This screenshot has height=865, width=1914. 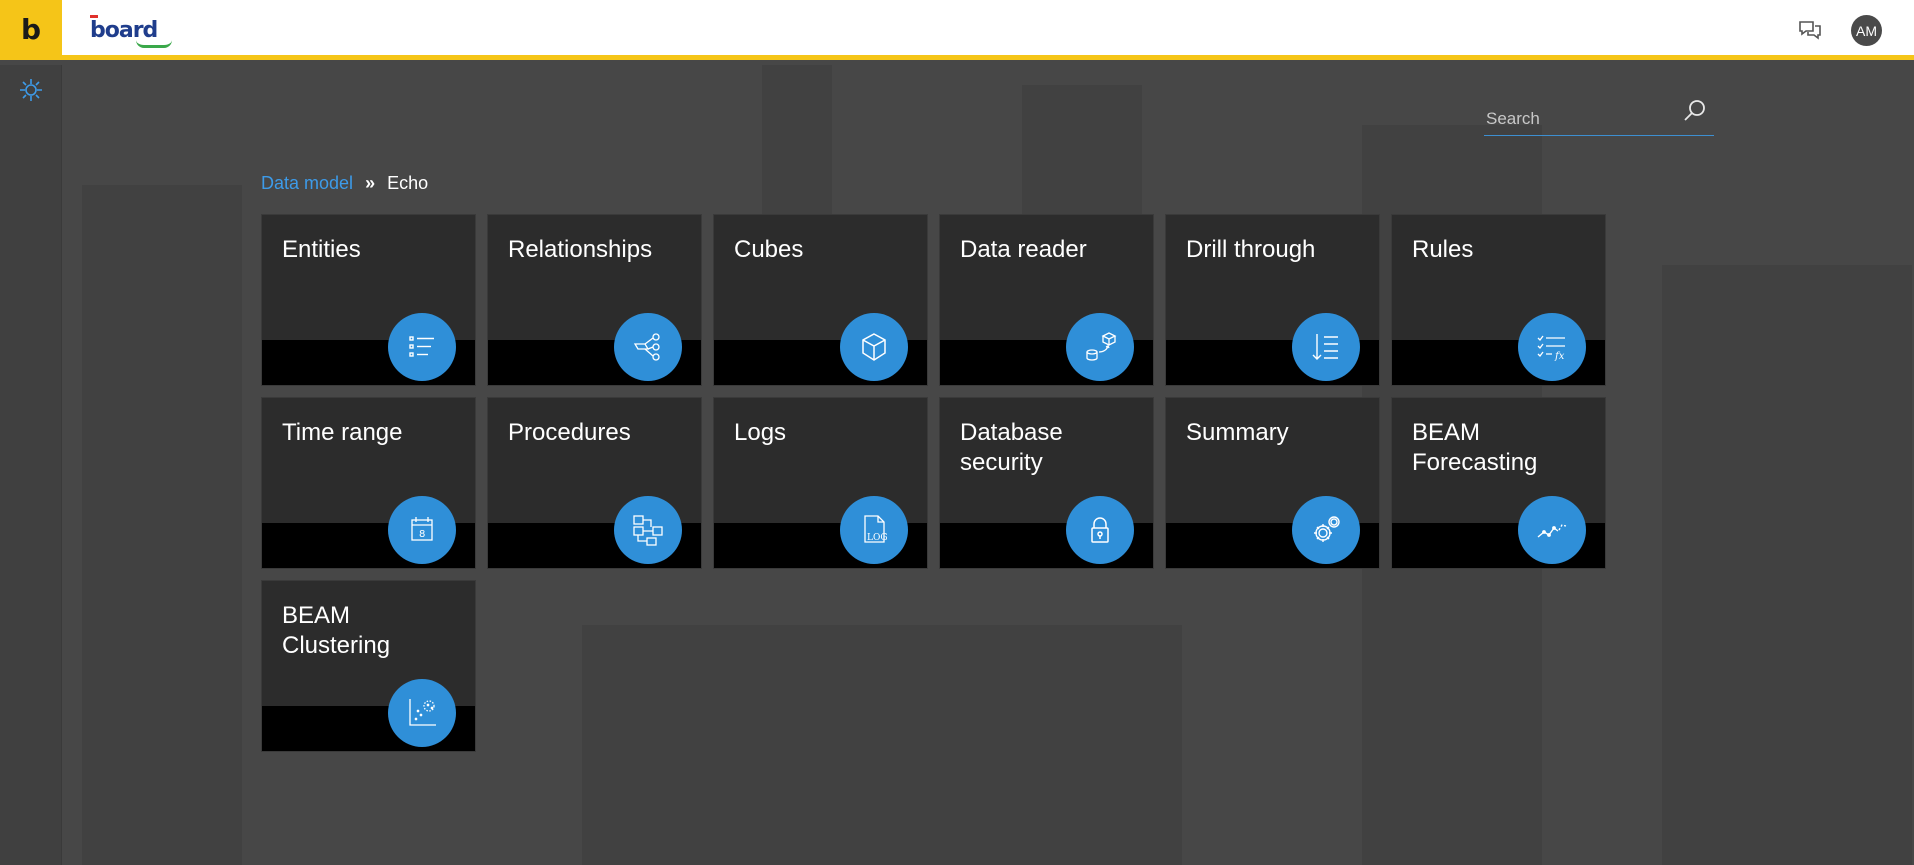 I want to click on tile-database-security: Database security, so click(x=1046, y=483).